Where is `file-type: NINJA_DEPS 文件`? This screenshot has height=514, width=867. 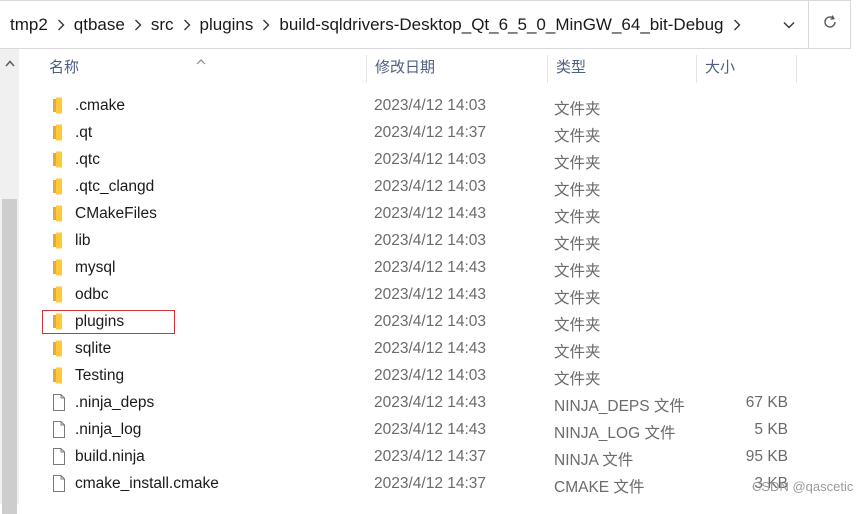
file-type: NINJA_DEPS 文件 is located at coordinates (619, 406).